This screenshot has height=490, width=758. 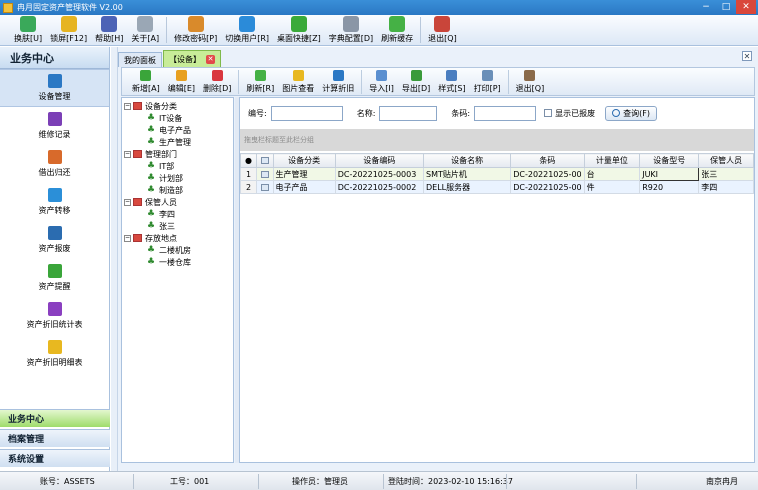 What do you see at coordinates (379, 160) in the screenshot?
I see `column-header: 设备编码` at bounding box center [379, 160].